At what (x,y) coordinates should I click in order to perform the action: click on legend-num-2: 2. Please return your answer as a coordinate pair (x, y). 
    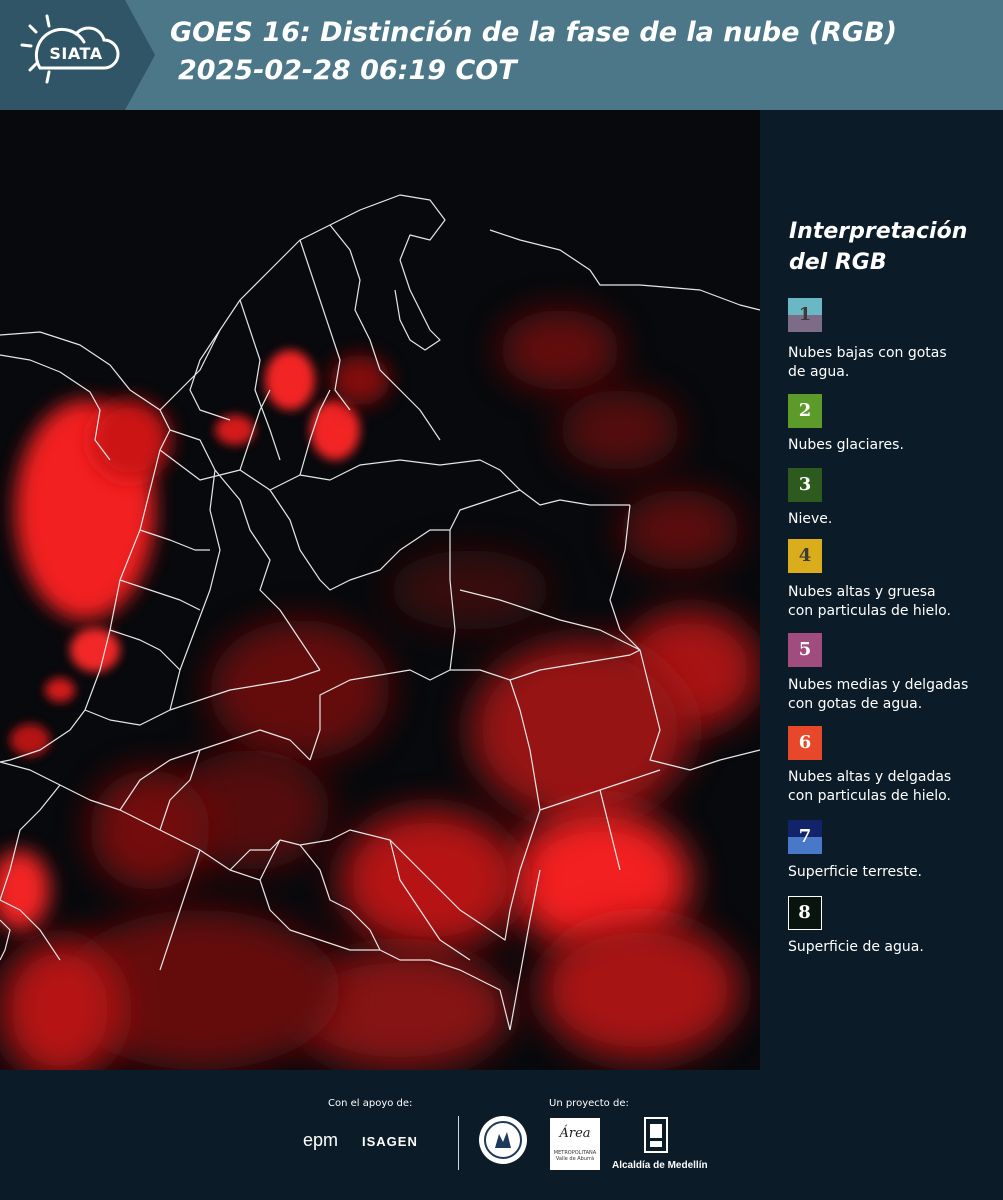
    Looking at the image, I should click on (805, 410).